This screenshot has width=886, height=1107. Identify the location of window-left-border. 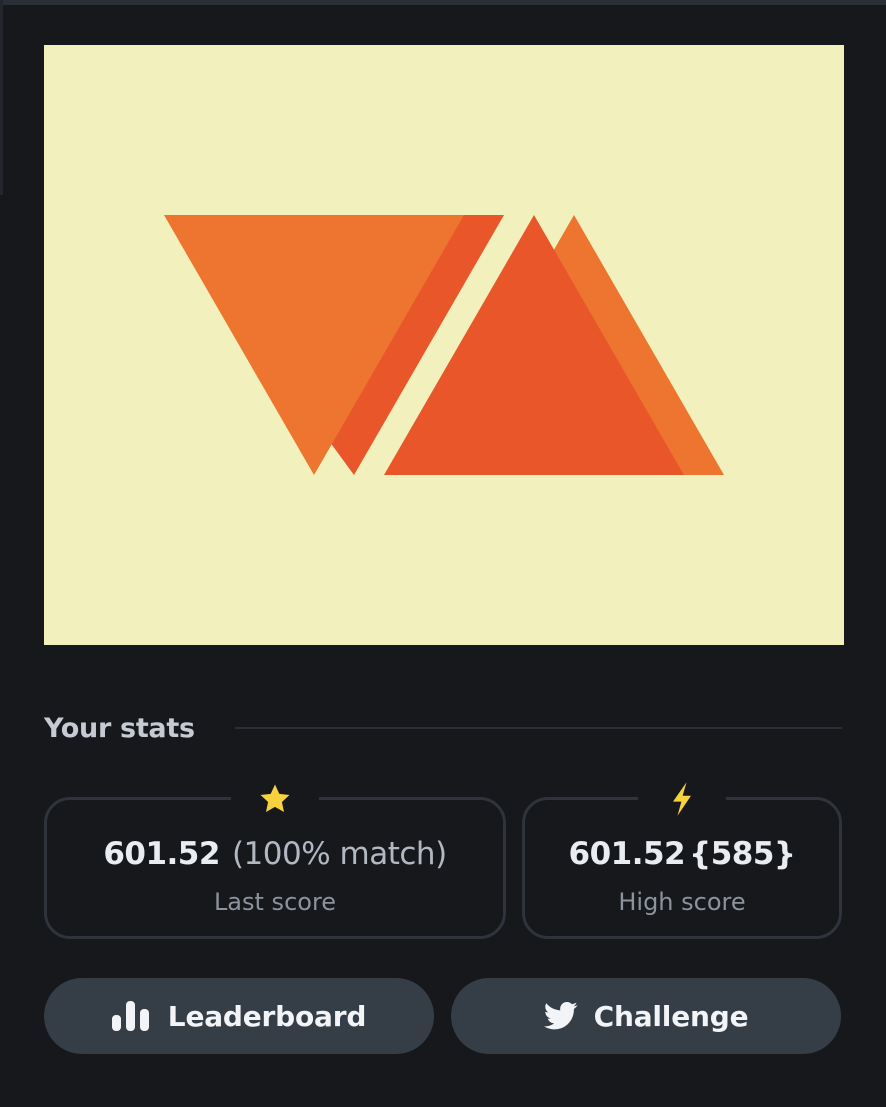
(1, 97).